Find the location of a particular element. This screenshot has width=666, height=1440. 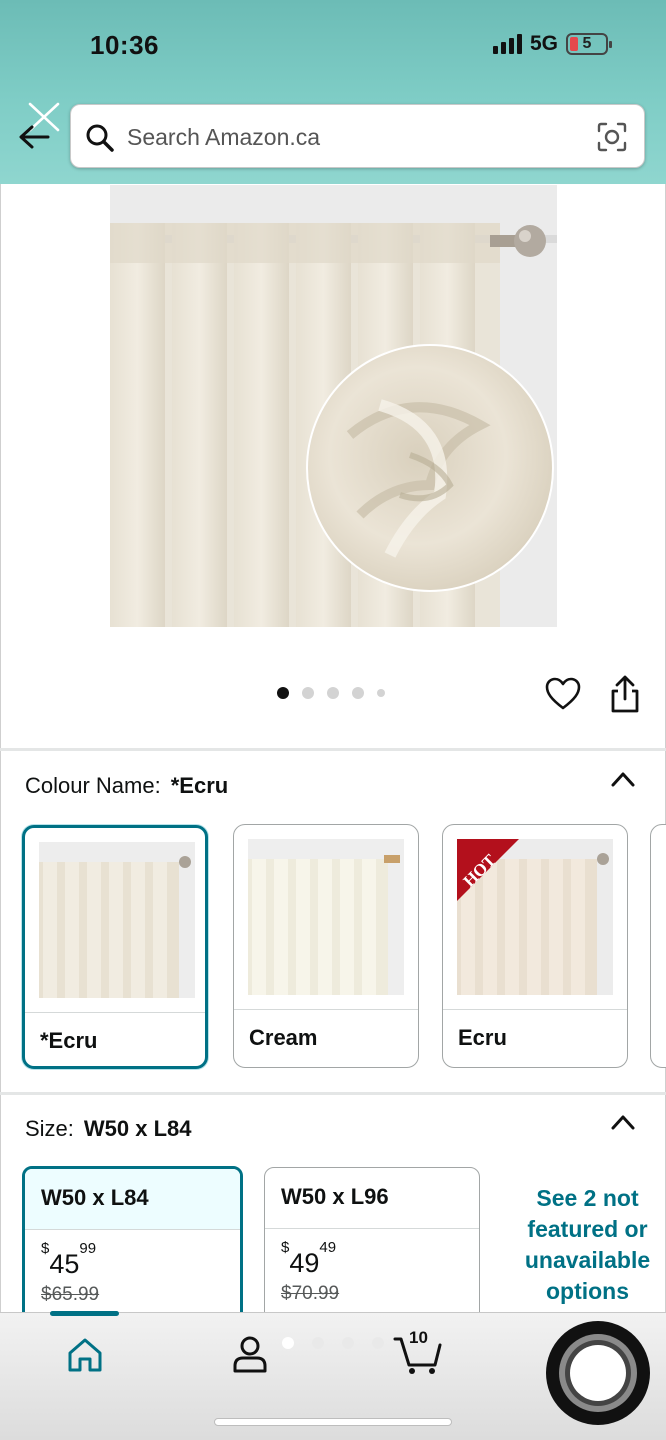

colour-option-label: *Ecru is located at coordinates (69, 1040).